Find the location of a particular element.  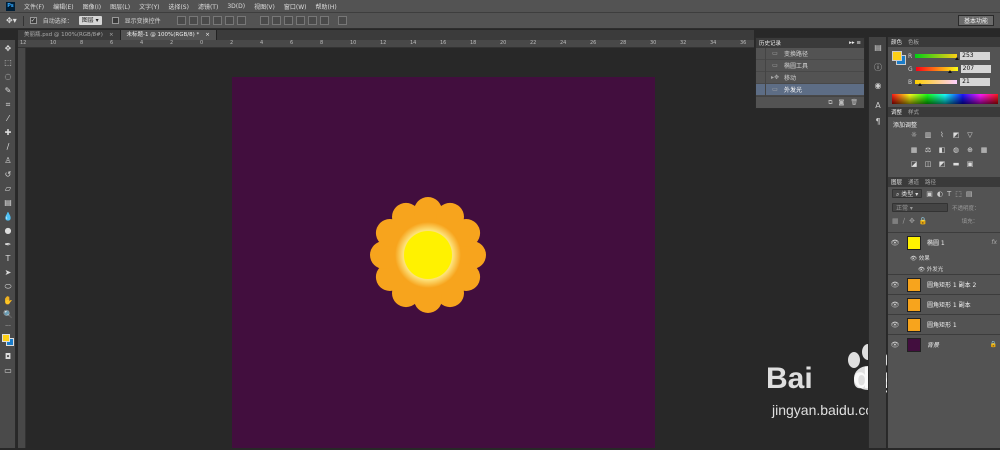

distribute-left-icon is located at coordinates (300, 20).